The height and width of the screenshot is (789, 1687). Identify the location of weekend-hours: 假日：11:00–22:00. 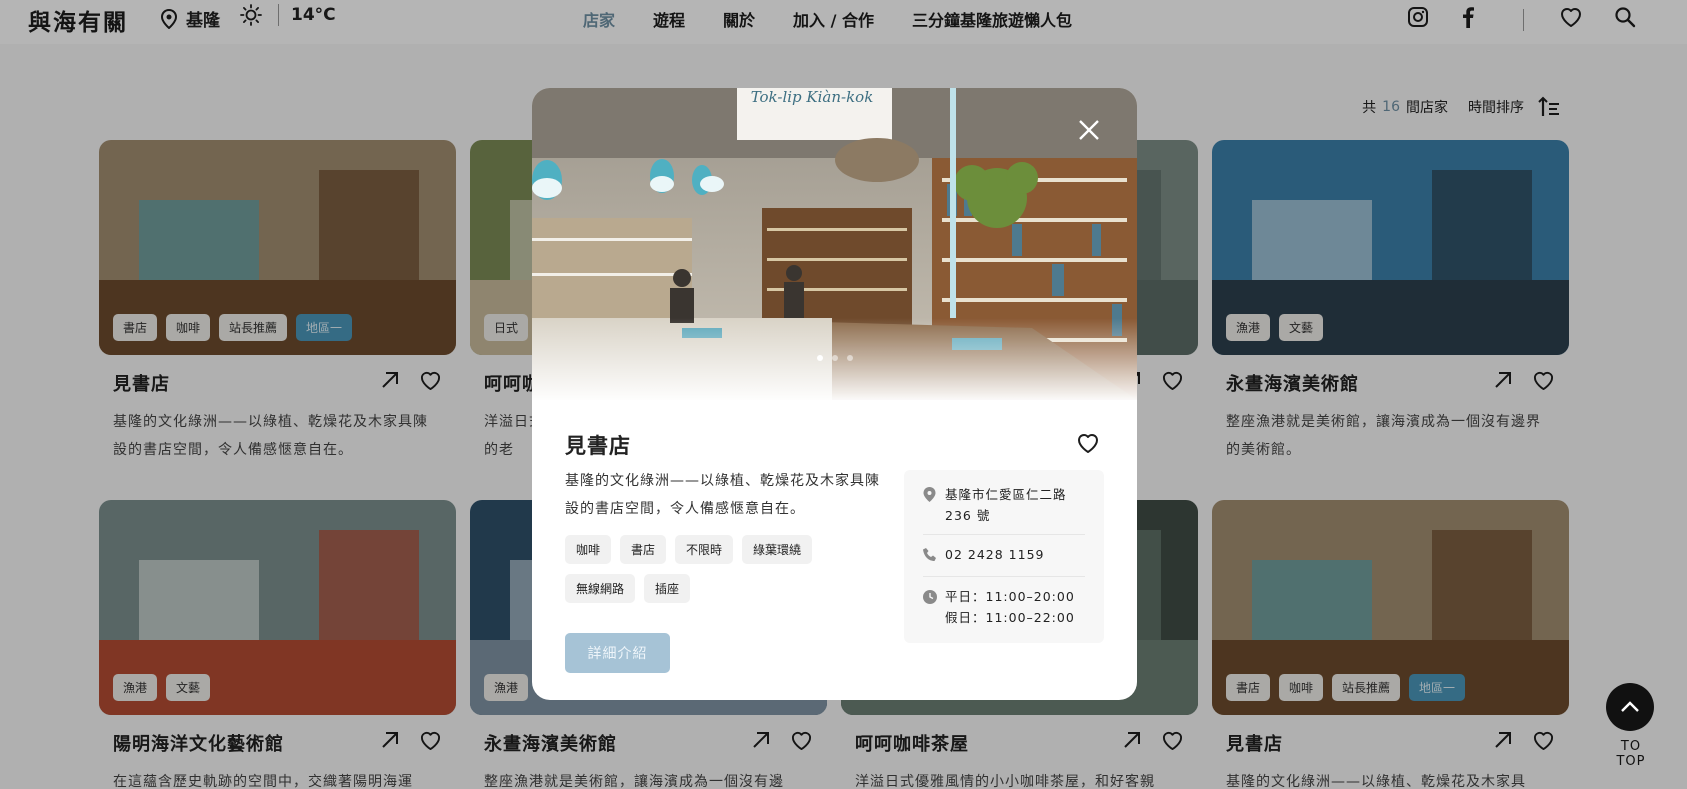
(1010, 617).